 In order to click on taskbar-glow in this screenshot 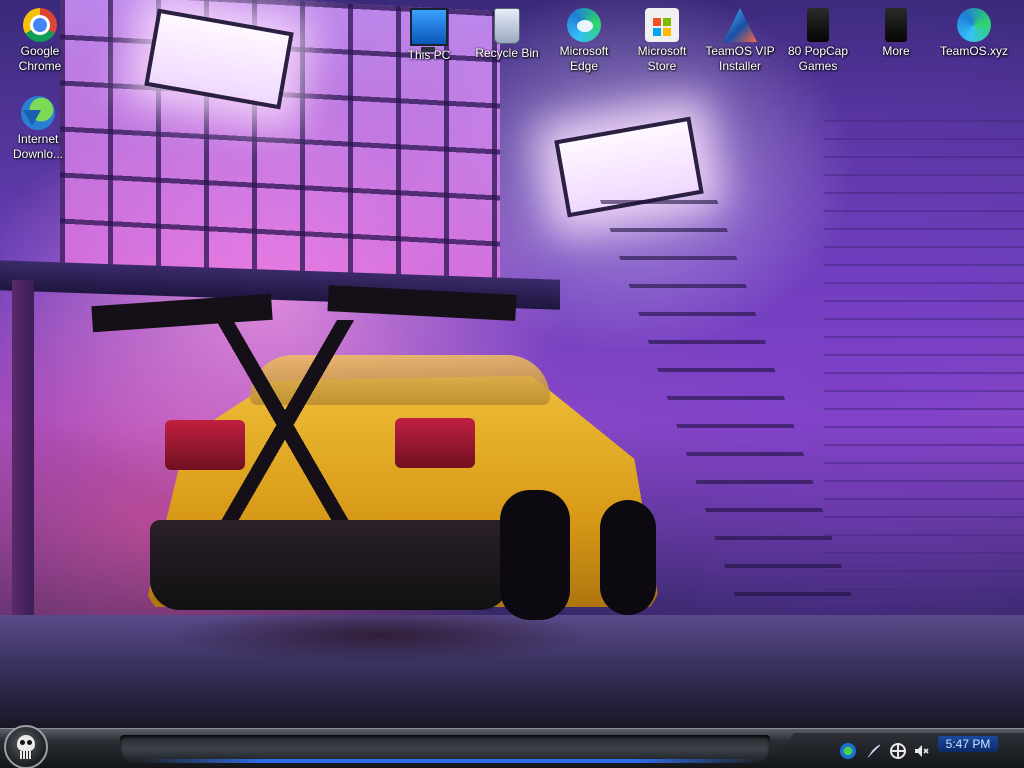, I will do `click(450, 761)`.